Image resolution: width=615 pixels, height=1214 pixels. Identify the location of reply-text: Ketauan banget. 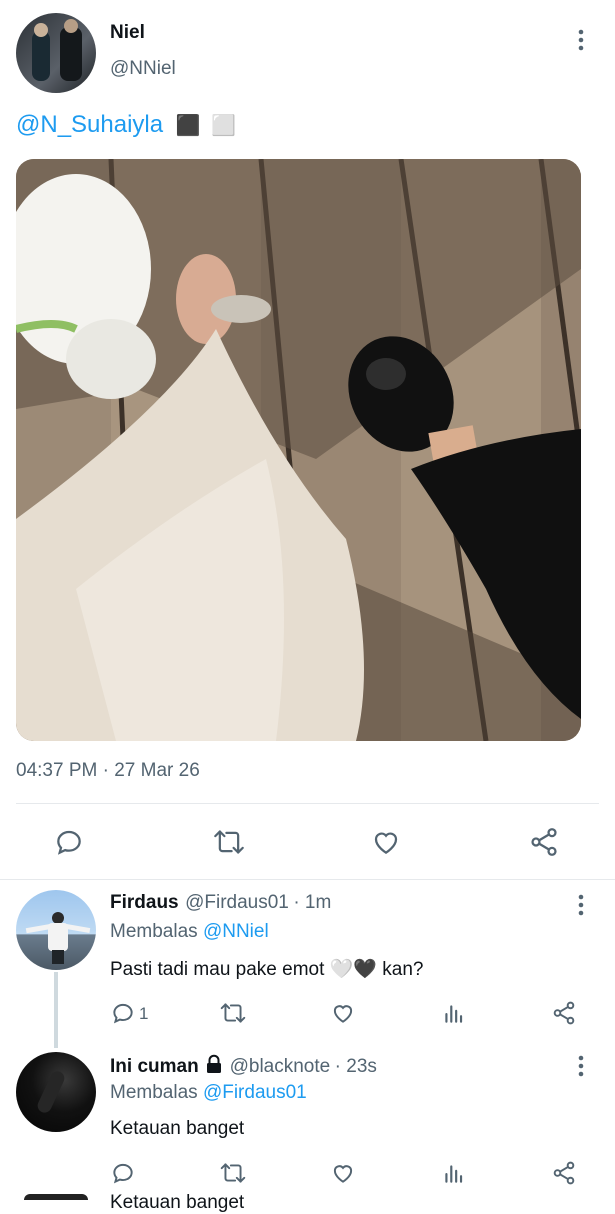
(177, 1128).